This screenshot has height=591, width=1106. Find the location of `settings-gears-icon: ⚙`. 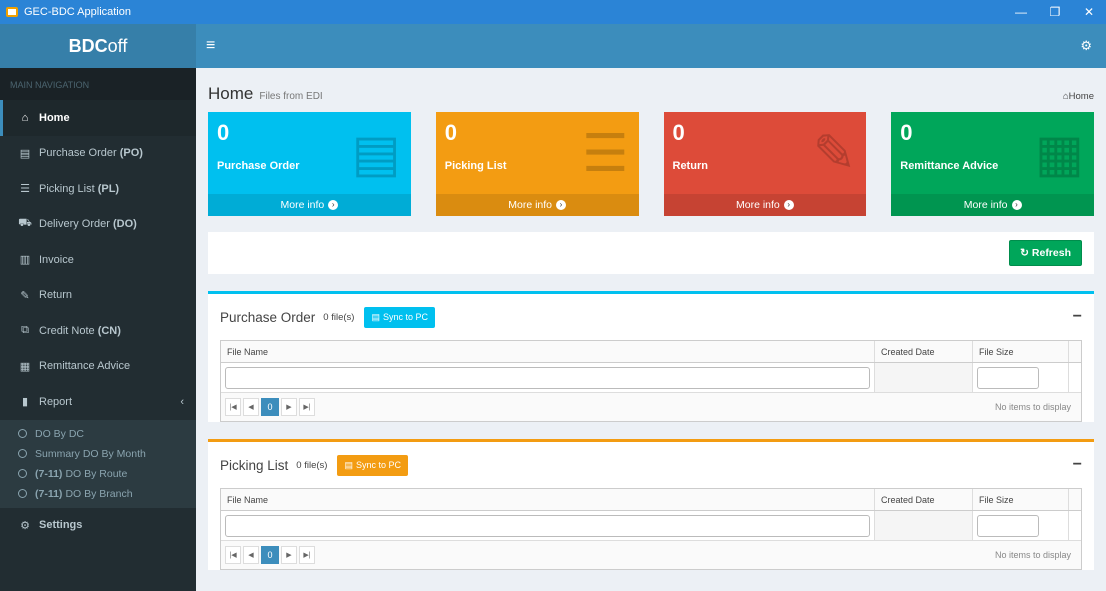

settings-gears-icon: ⚙ is located at coordinates (1086, 46).